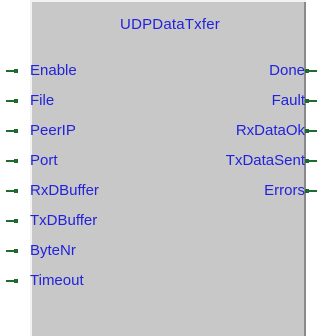 The image size is (323, 336). Describe the element at coordinates (53, 250) in the screenshot. I see `input-label-bytenr: ByteNr` at that location.